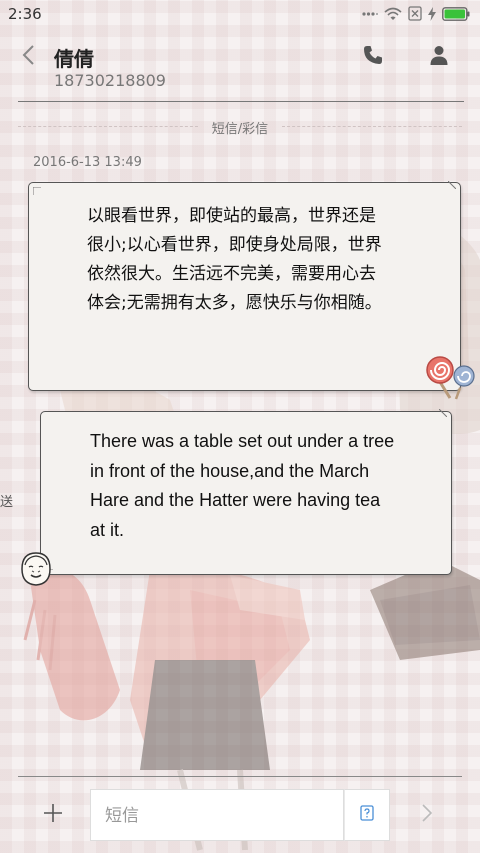 Image resolution: width=480 pixels, height=853 pixels. I want to click on charging-icon, so click(432, 13).